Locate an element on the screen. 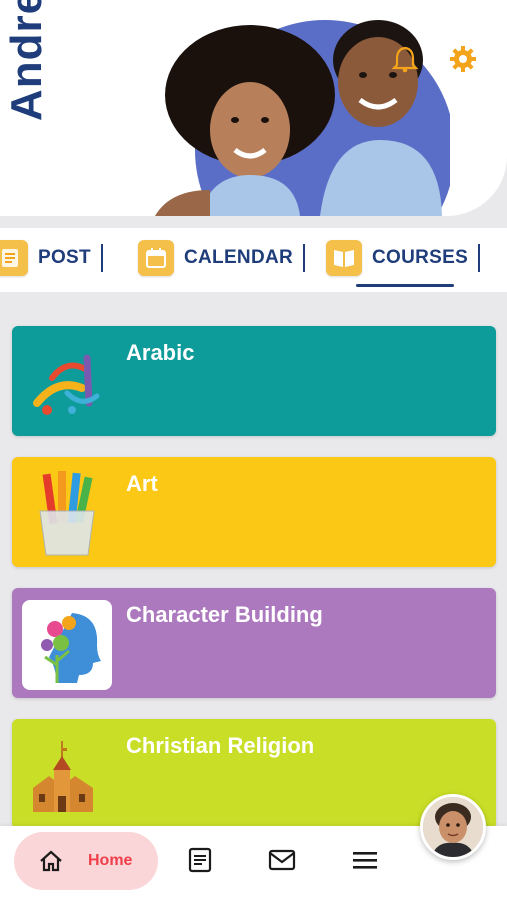  menu-icon is located at coordinates (365, 860).